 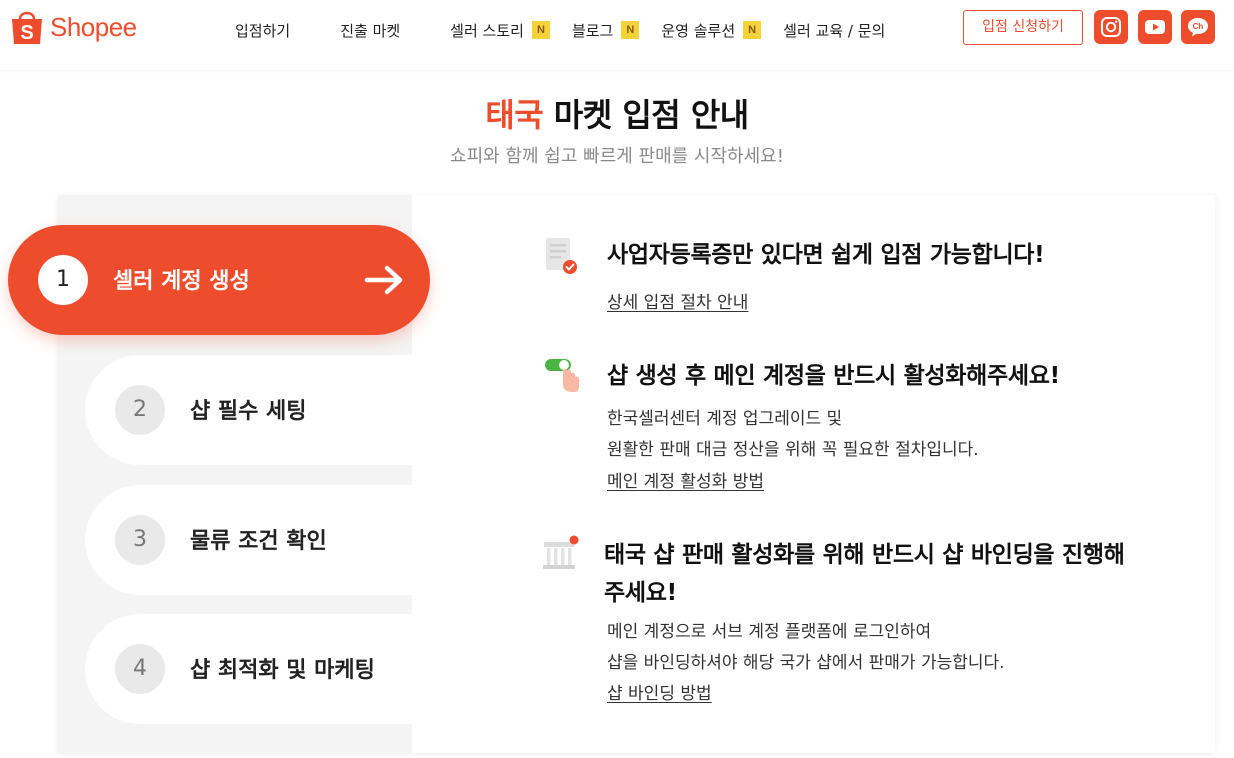 What do you see at coordinates (659, 691) in the screenshot?
I see `shop-binding-guide-link: 샵 바인딩 방법` at bounding box center [659, 691].